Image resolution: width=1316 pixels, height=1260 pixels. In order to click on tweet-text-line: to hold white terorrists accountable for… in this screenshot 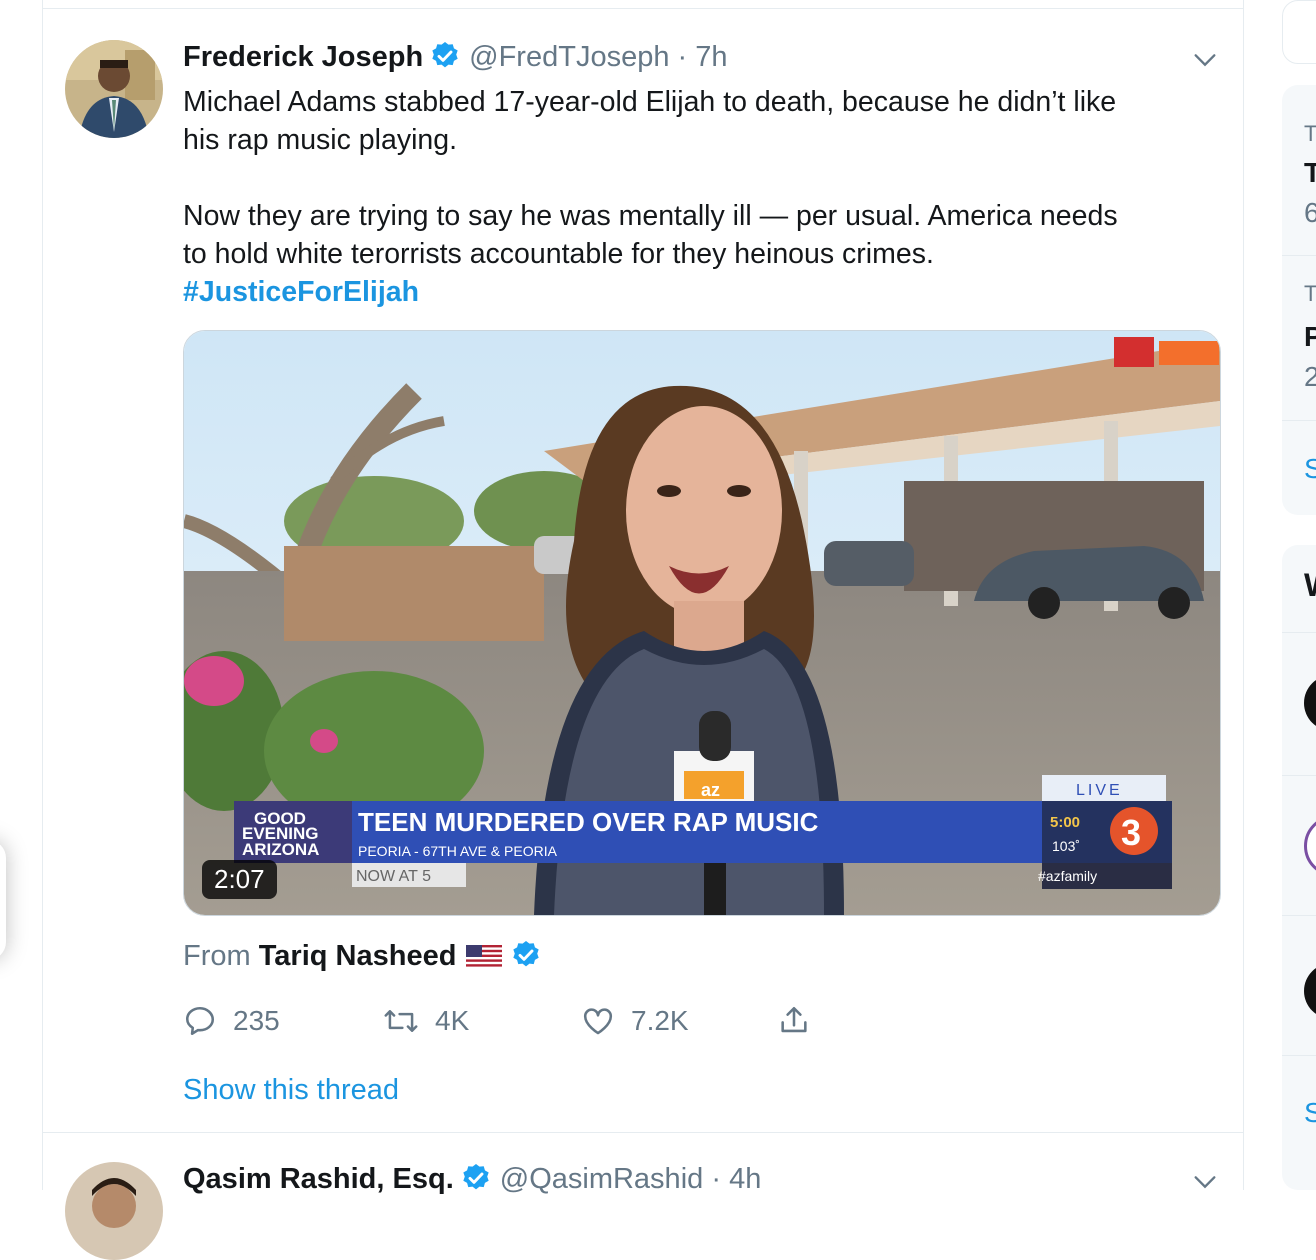, I will do `click(558, 254)`.